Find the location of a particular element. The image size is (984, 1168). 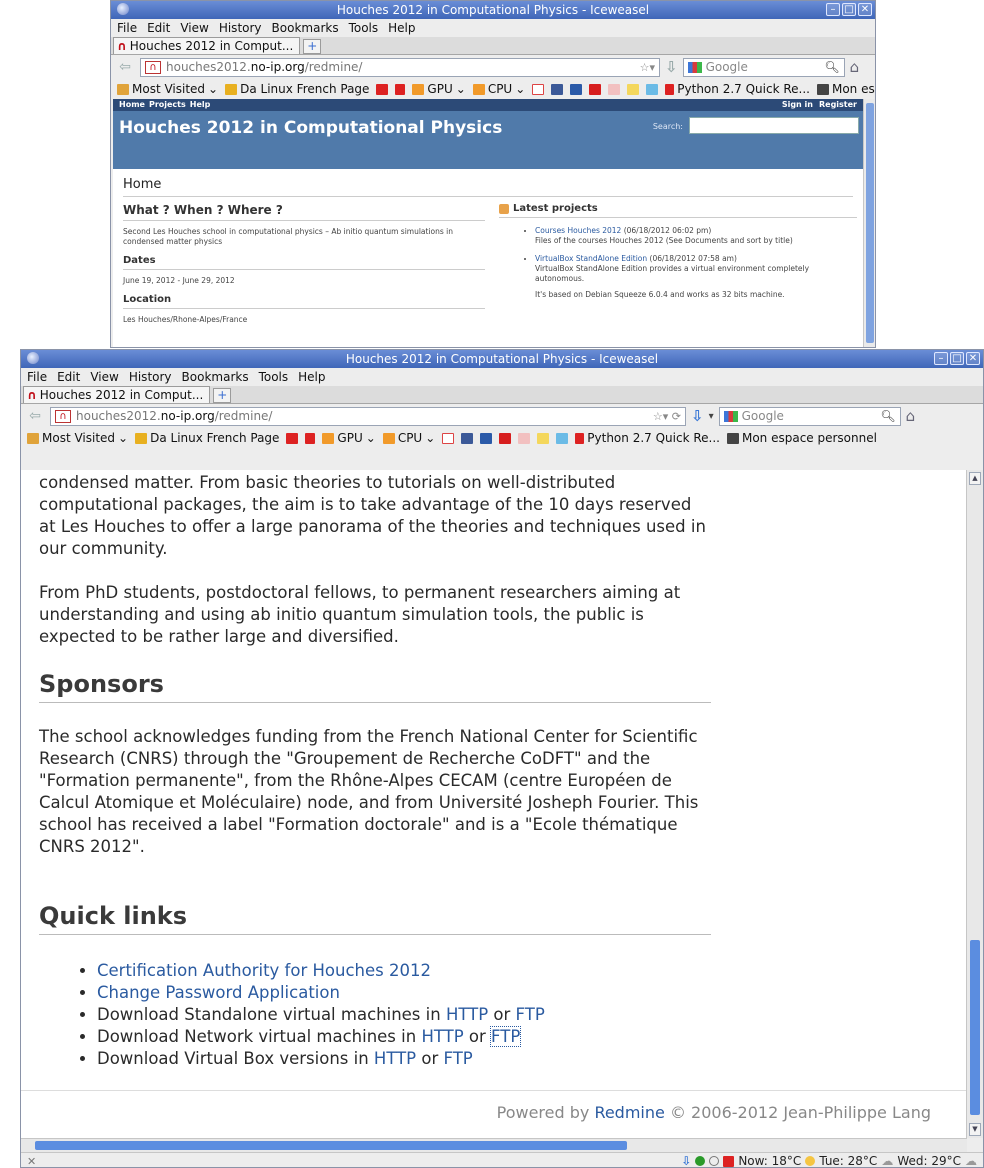

home-icon: ⌂ is located at coordinates (911, 416).